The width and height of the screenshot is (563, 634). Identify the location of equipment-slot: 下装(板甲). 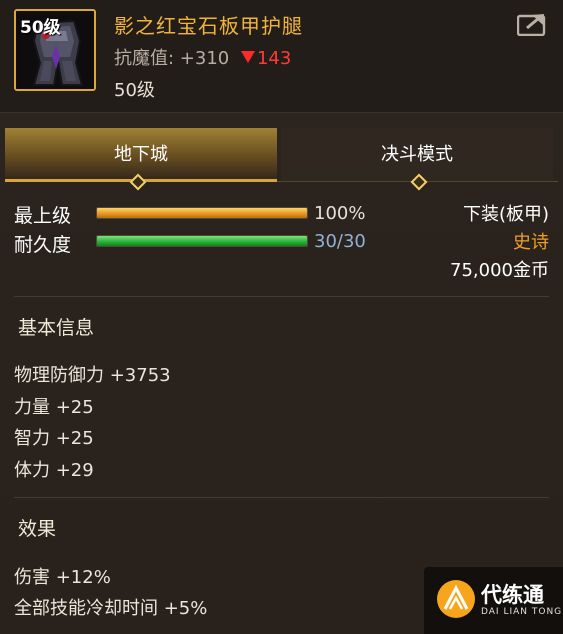
(505, 214).